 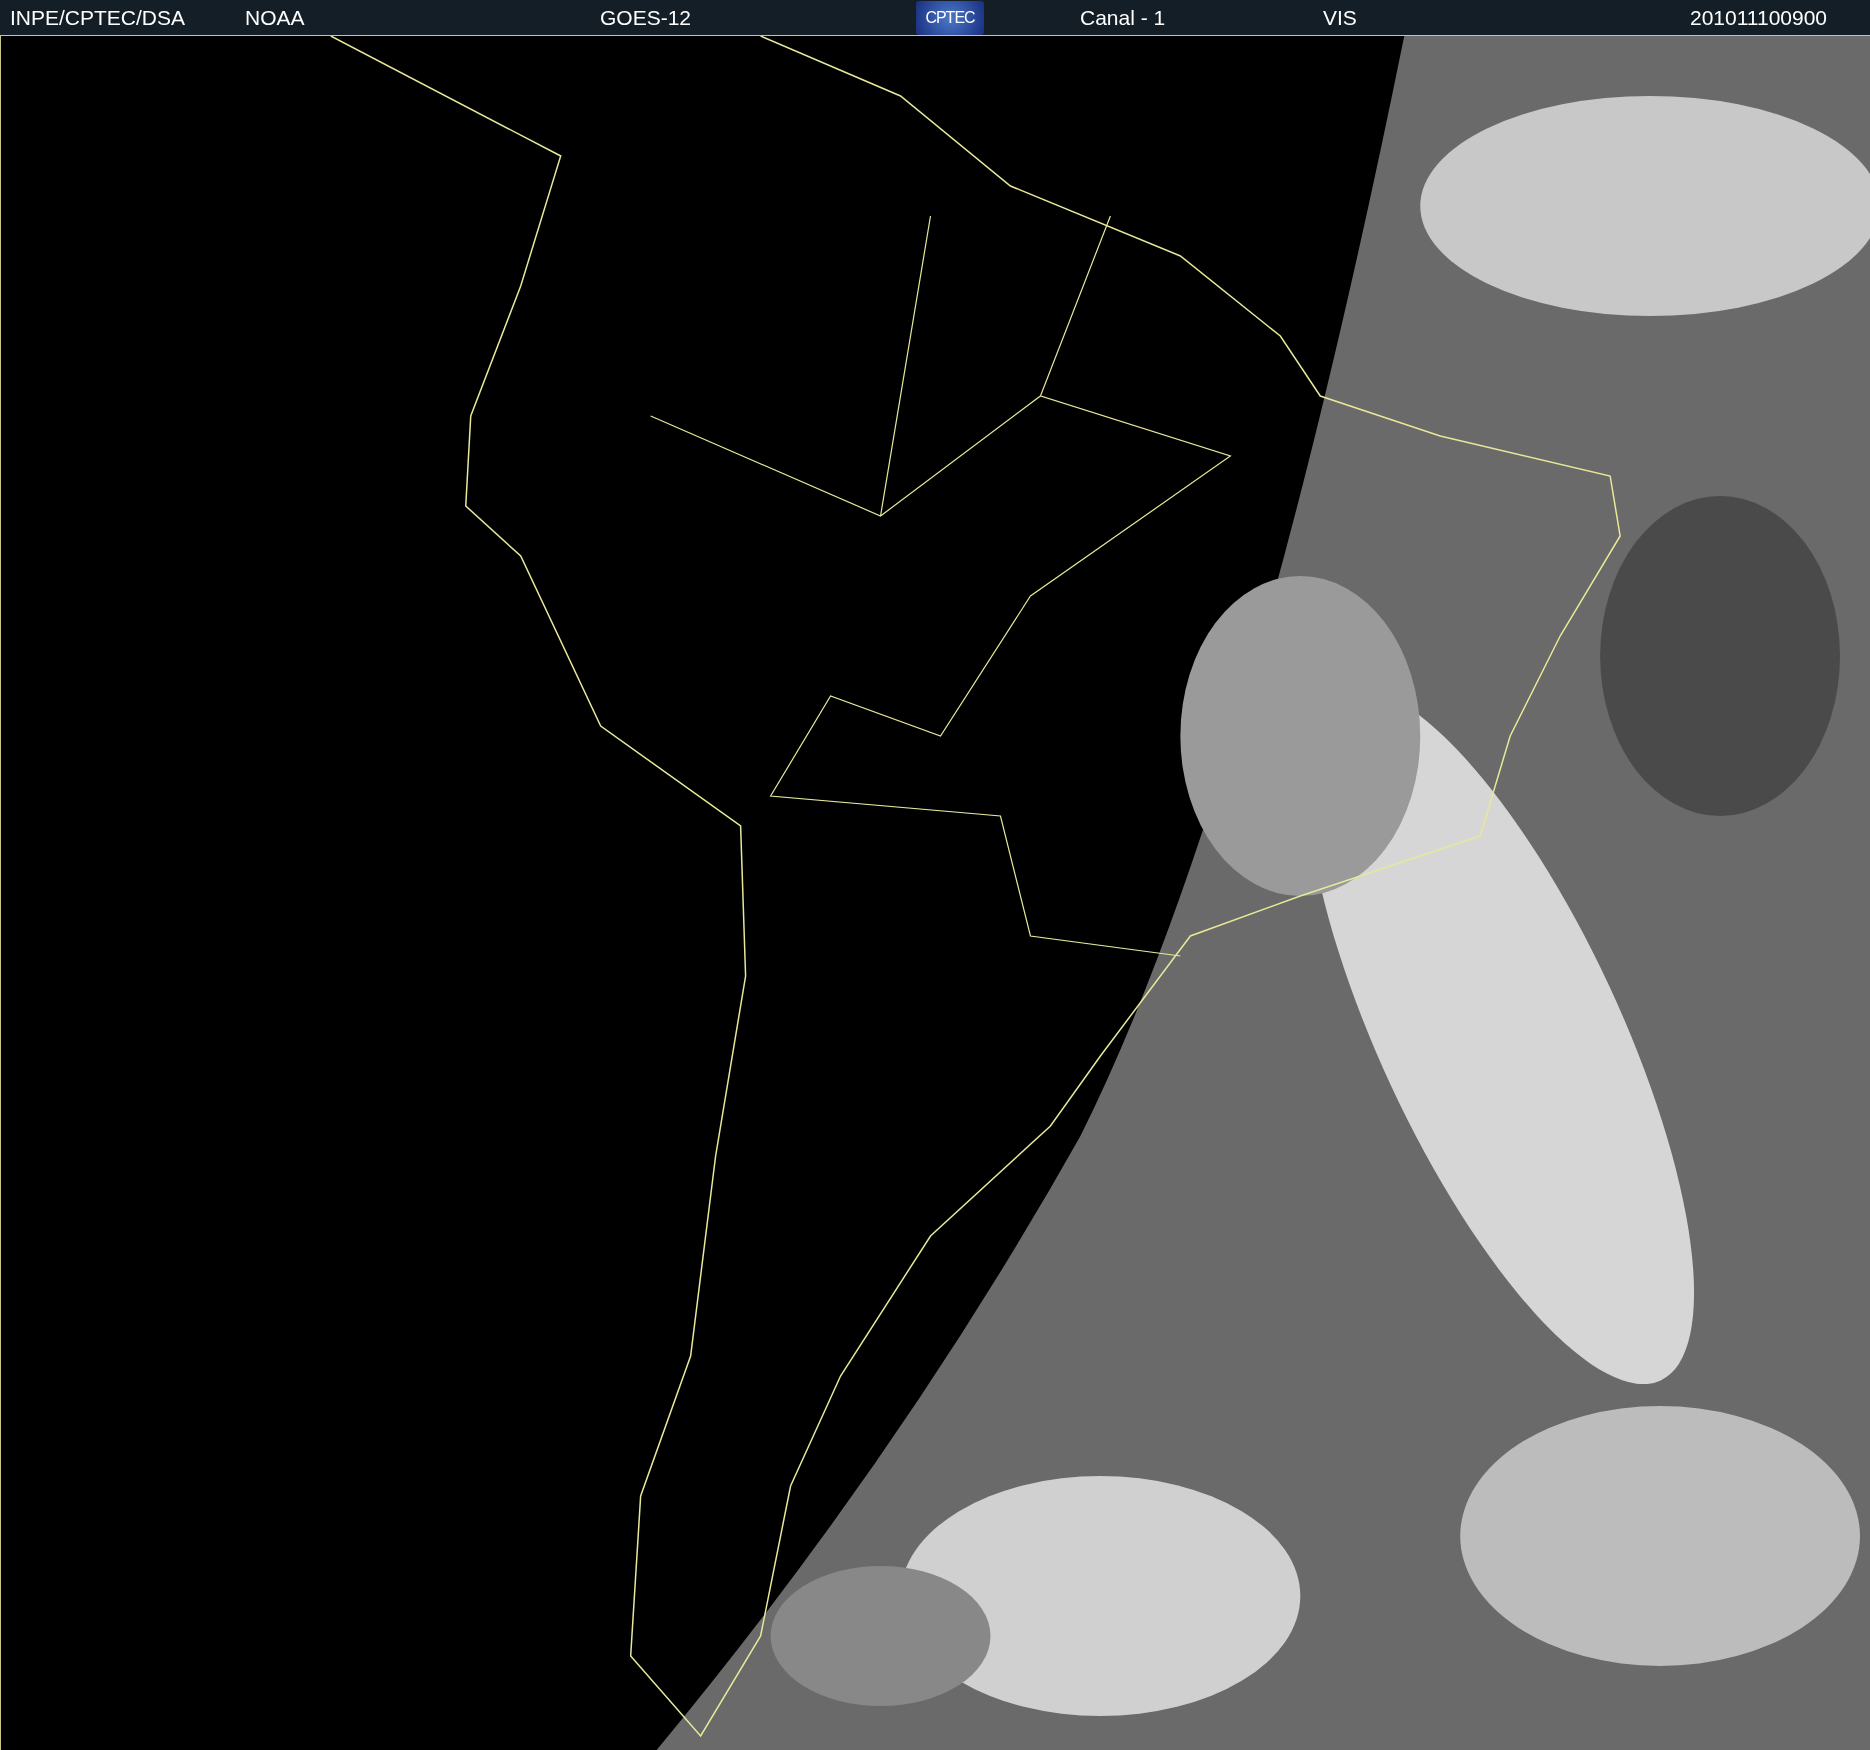 What do you see at coordinates (1123, 17) in the screenshot?
I see `header-label: Canal - 1` at bounding box center [1123, 17].